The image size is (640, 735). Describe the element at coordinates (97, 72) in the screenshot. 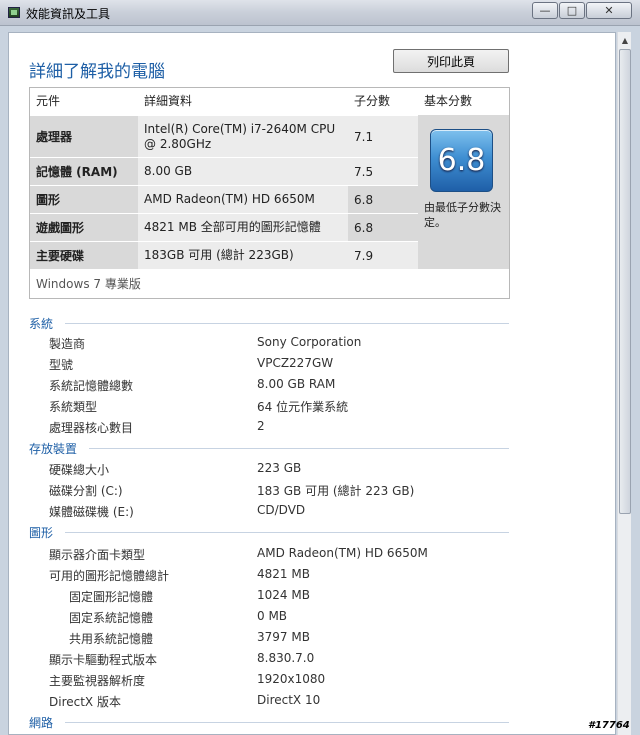

I see `page-title: 詳細了解我的電腦` at that location.